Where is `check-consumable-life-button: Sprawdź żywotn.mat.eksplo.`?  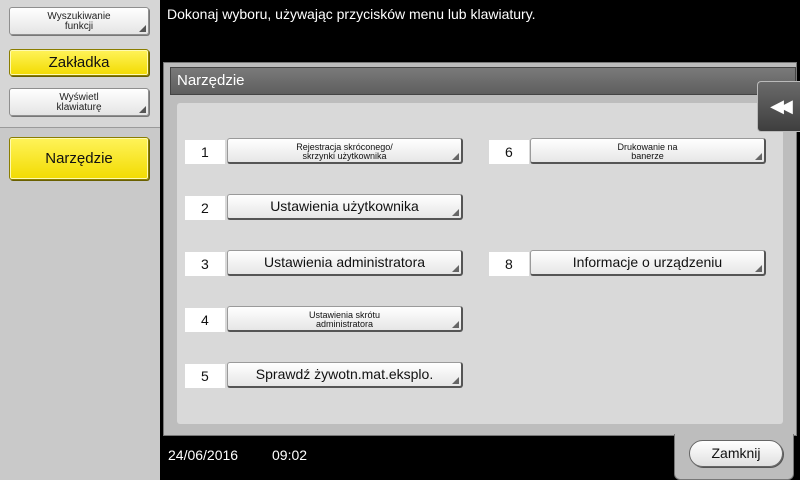
check-consumable-life-button: Sprawdź żywotn.mat.eksplo. is located at coordinates (345, 375).